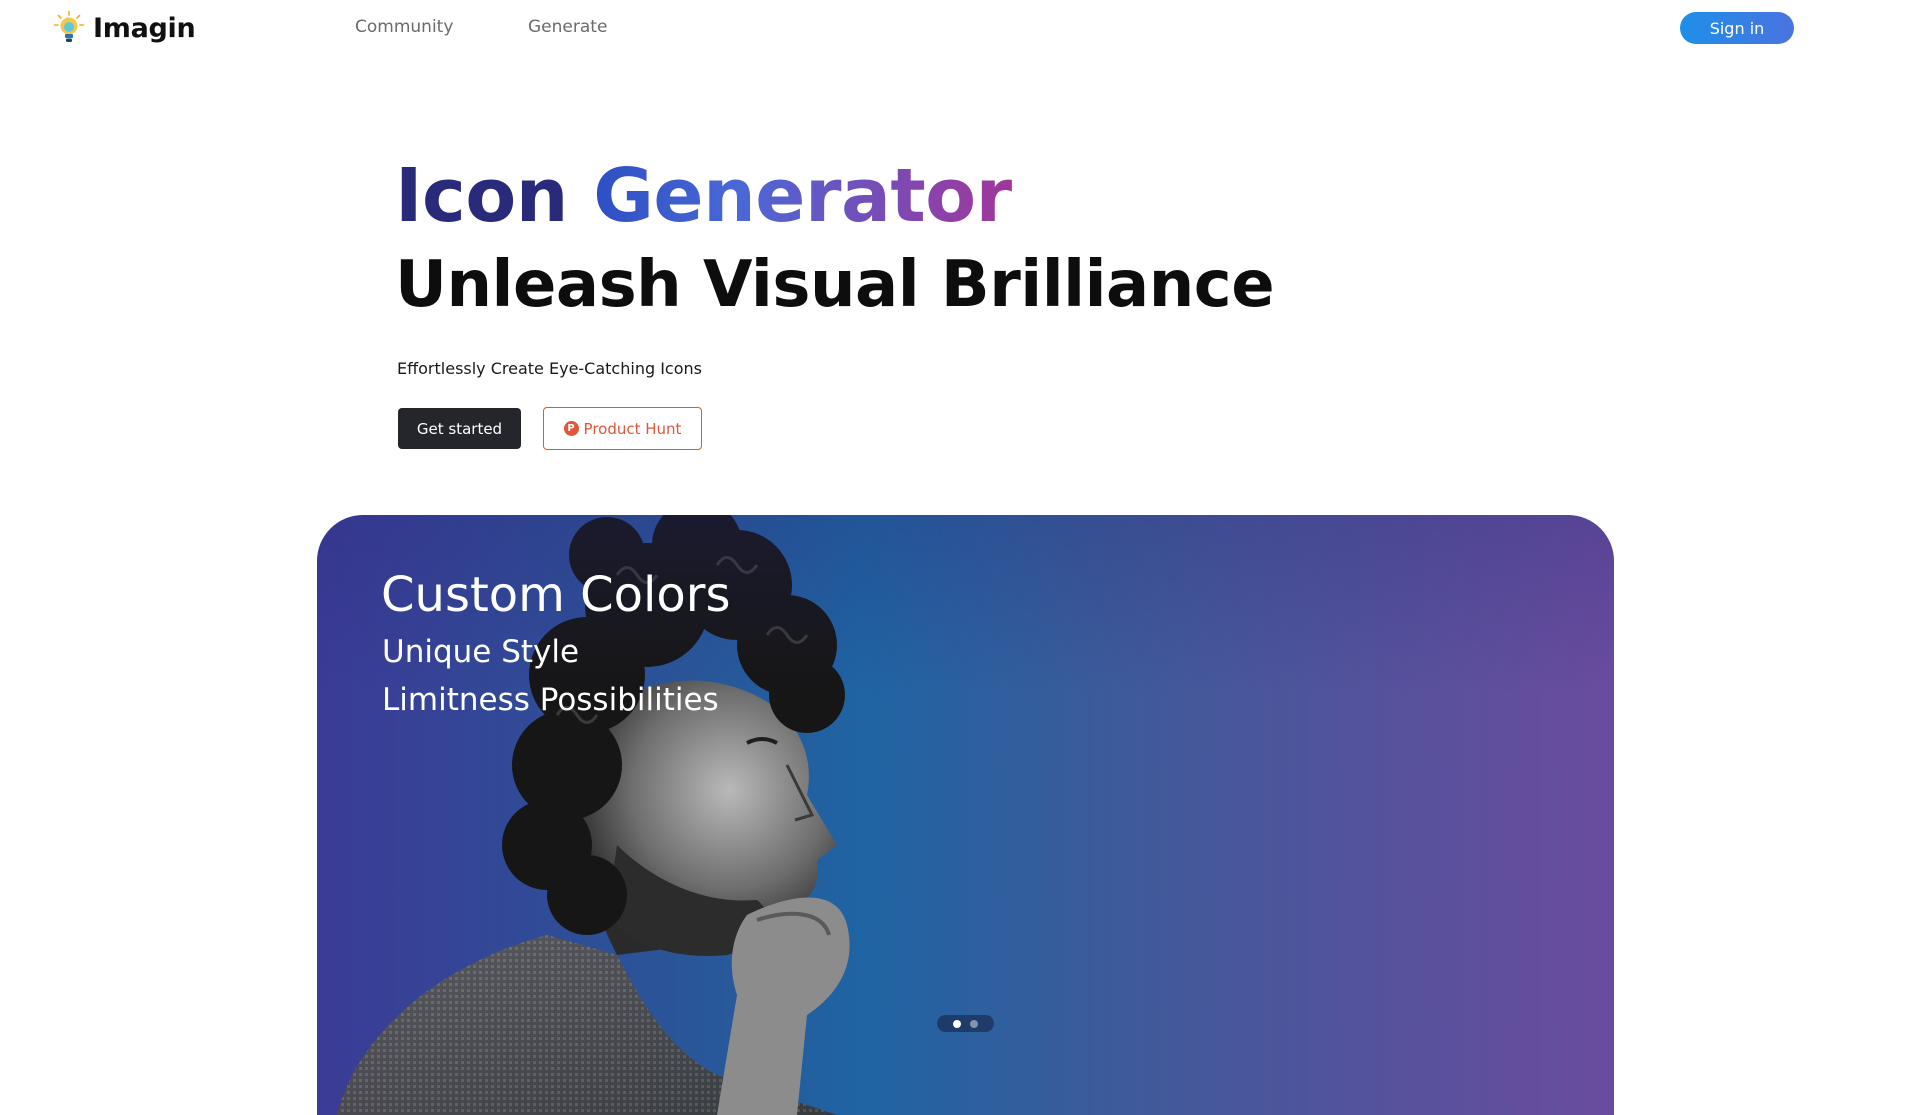 The image size is (1920, 1115). I want to click on hero-subtitle: Unleash Visual Brilliance, so click(835, 285).